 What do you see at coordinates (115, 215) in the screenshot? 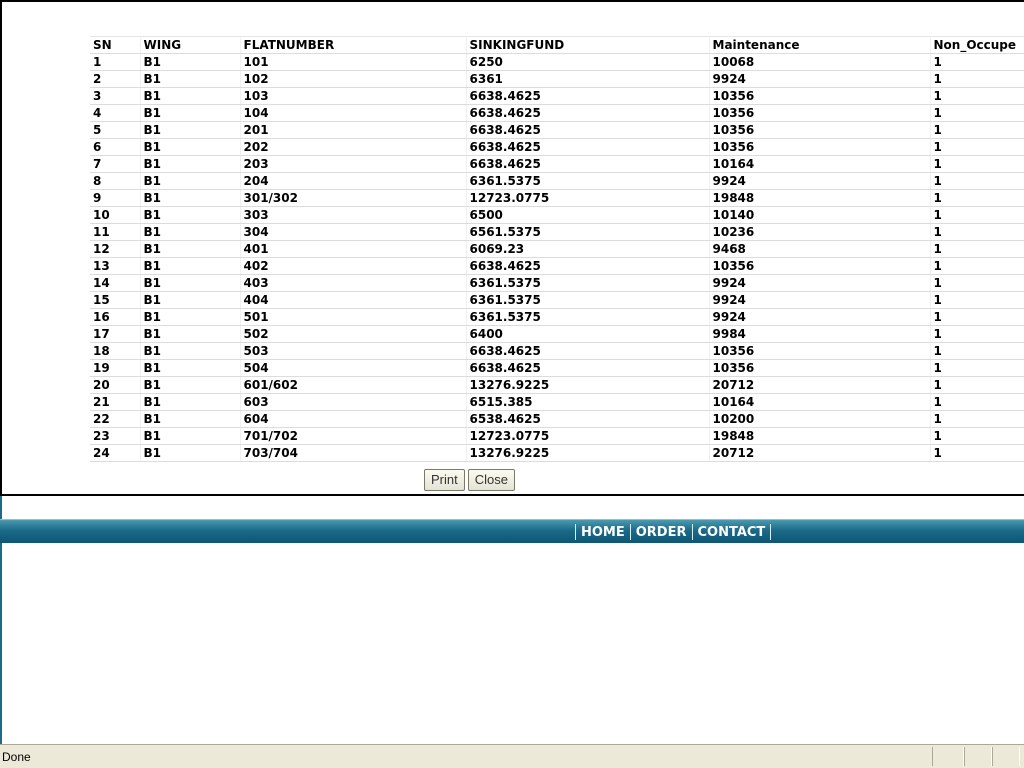
I see `cell-sn: 10` at bounding box center [115, 215].